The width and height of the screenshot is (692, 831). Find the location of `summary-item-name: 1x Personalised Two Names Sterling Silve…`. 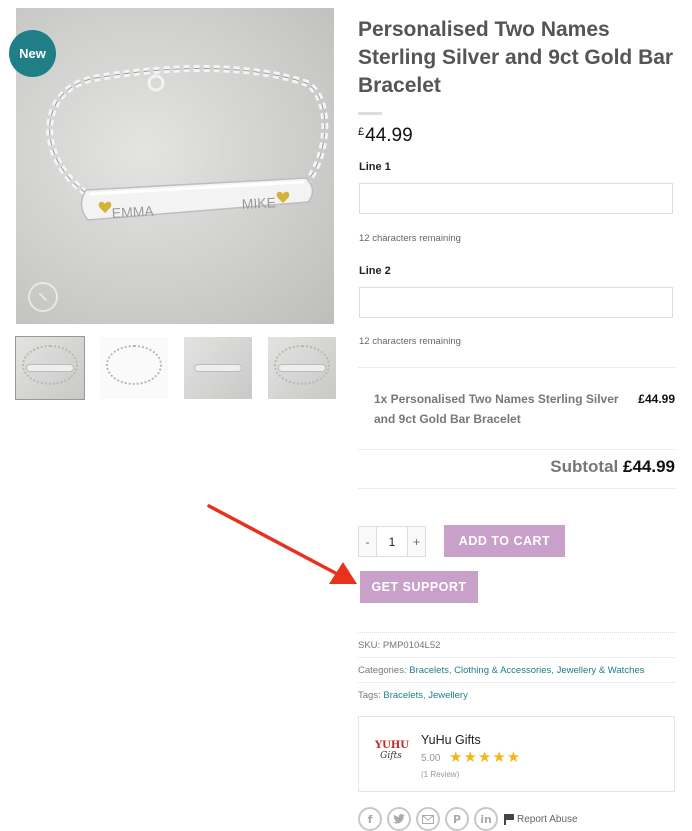

summary-item-name: 1x Personalised Two Names Sterling Silve… is located at coordinates (496, 409).